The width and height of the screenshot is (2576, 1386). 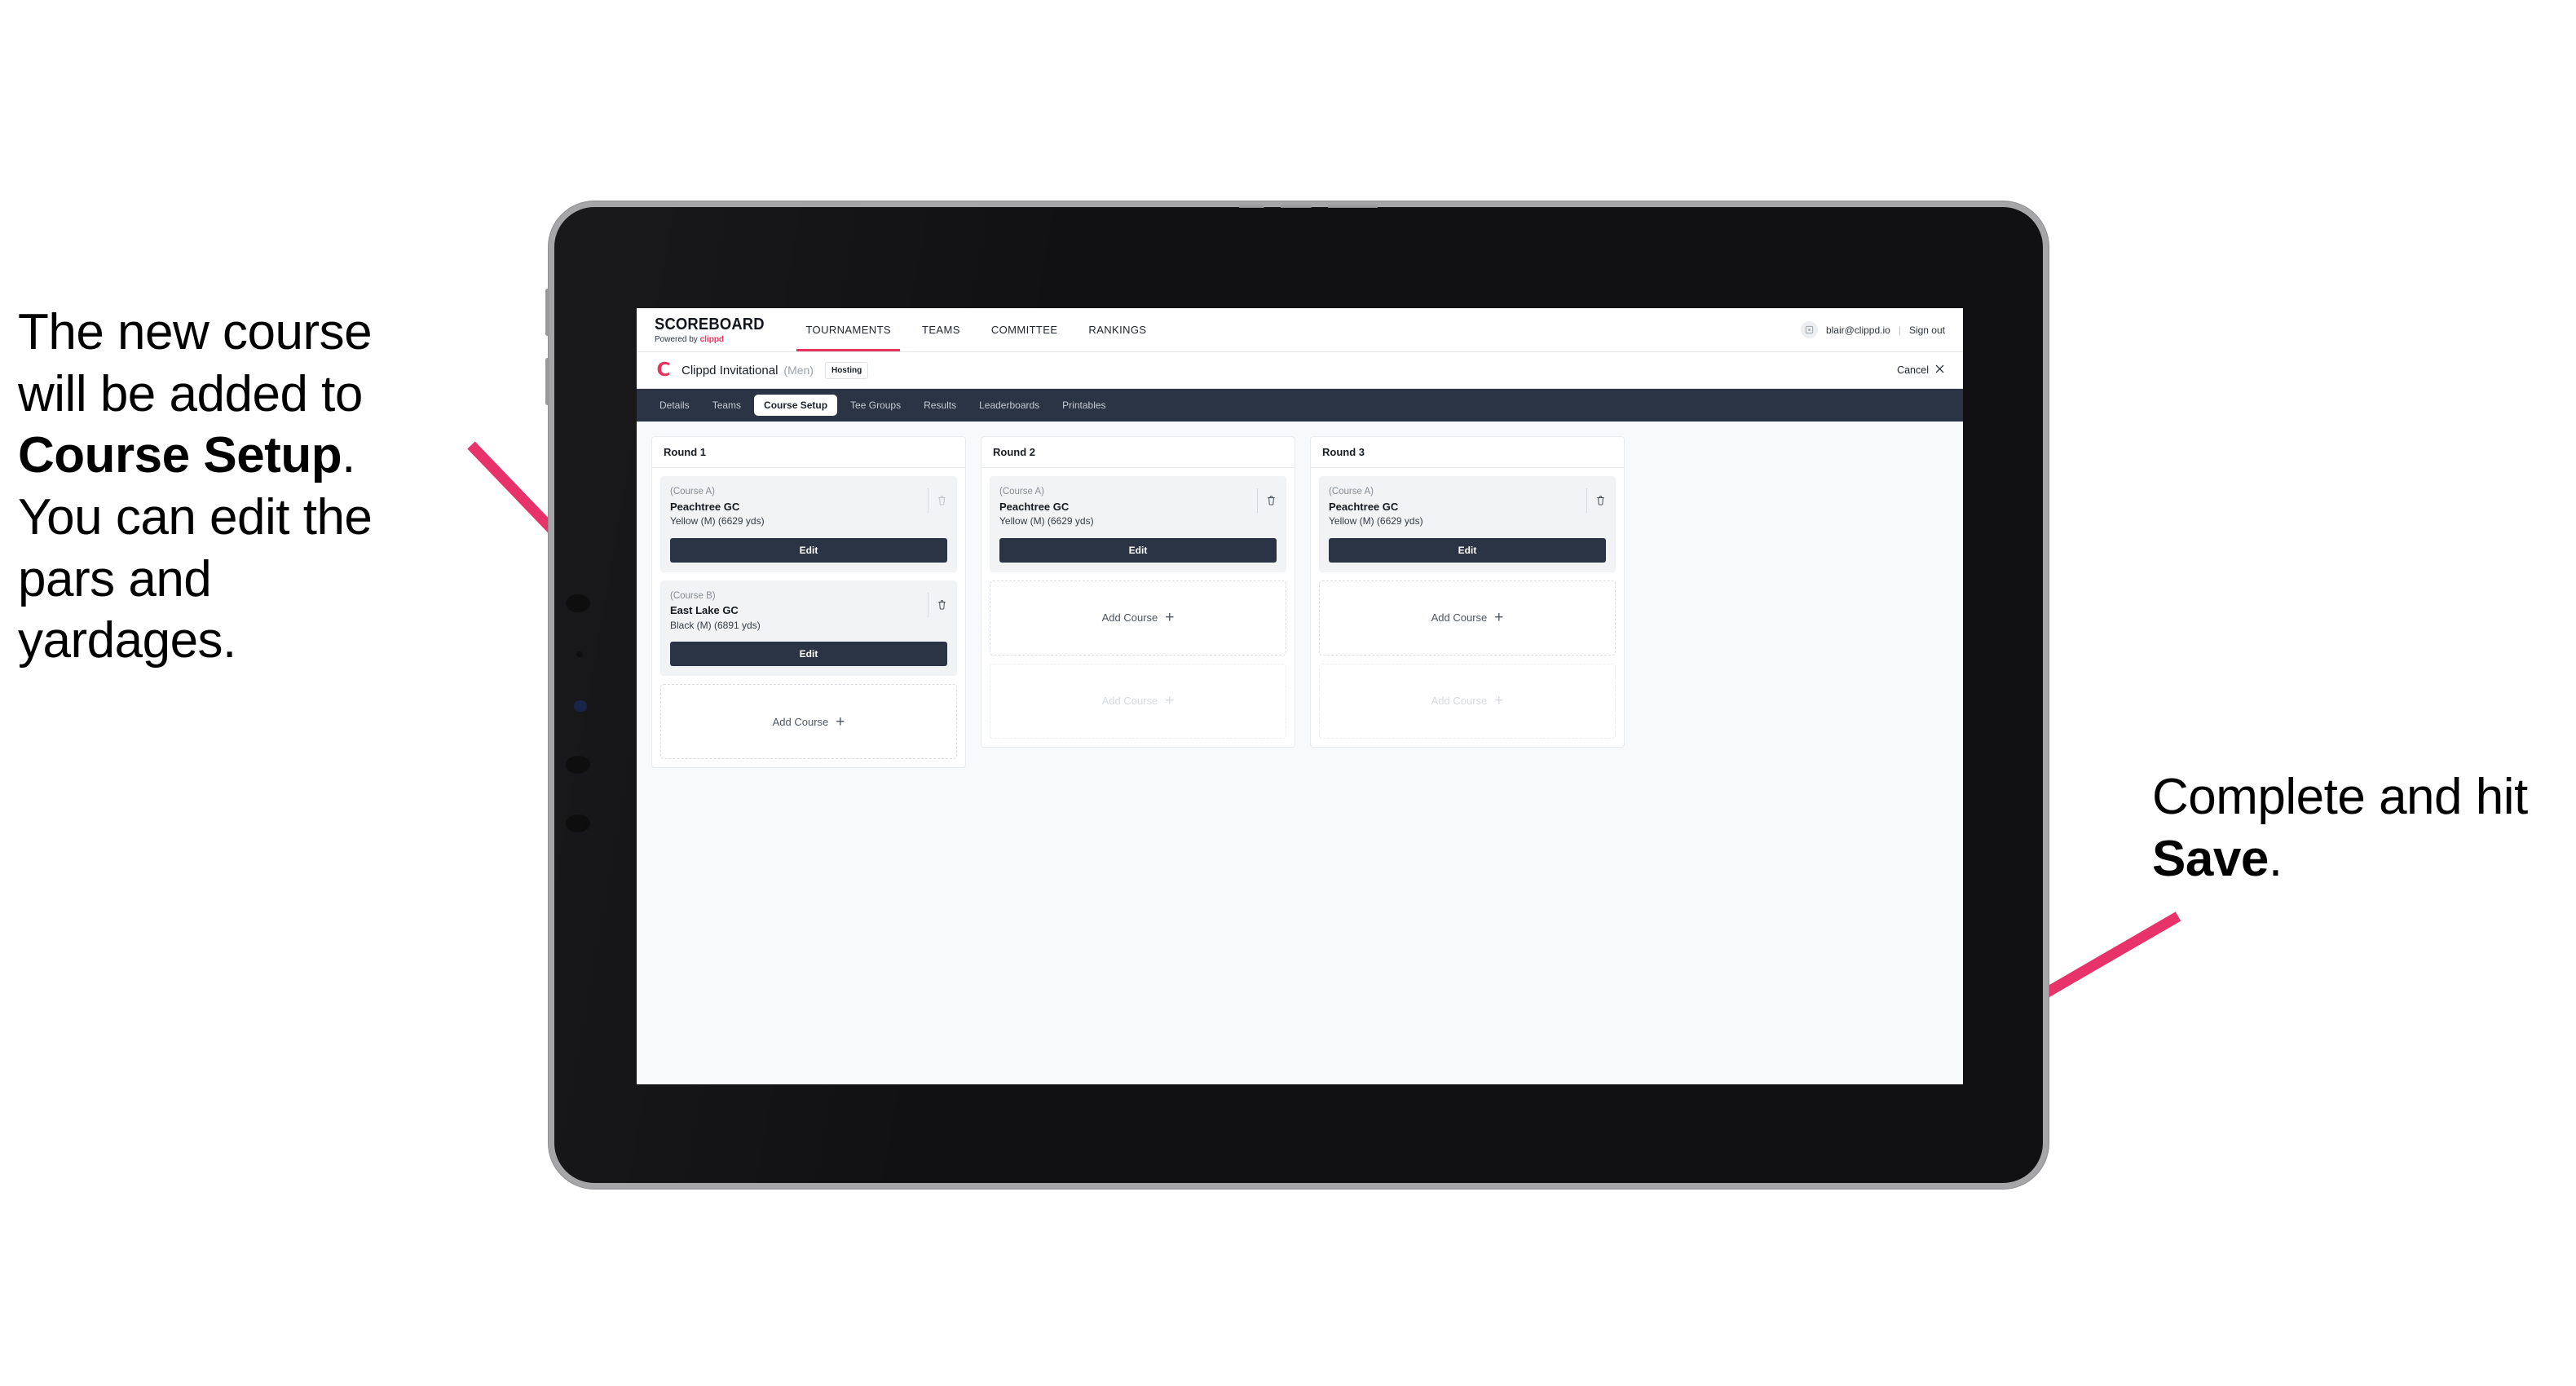 I want to click on tab-label: Teams, so click(x=727, y=405).